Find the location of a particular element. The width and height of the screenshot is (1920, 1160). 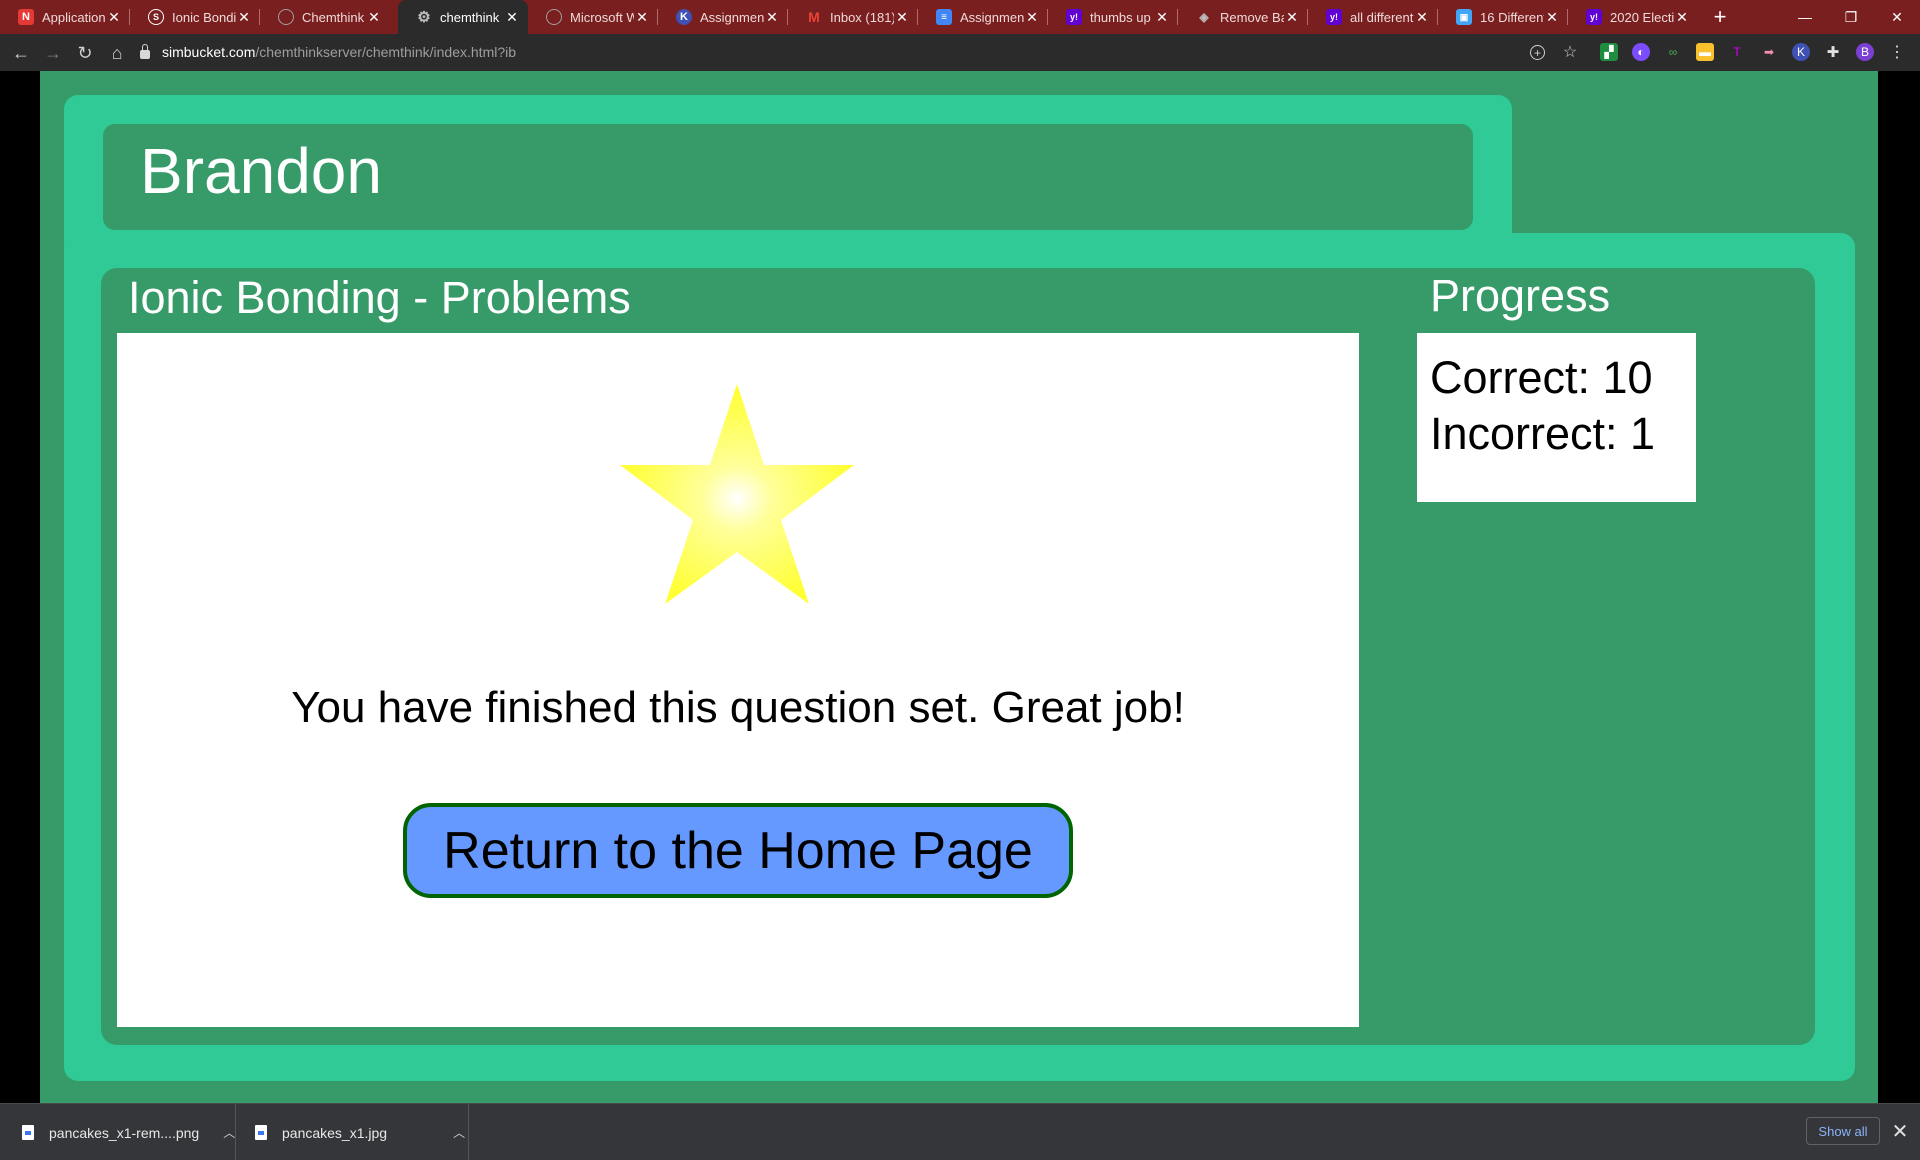

incorrect-count: Incorrect: 1 is located at coordinates (1543, 433).